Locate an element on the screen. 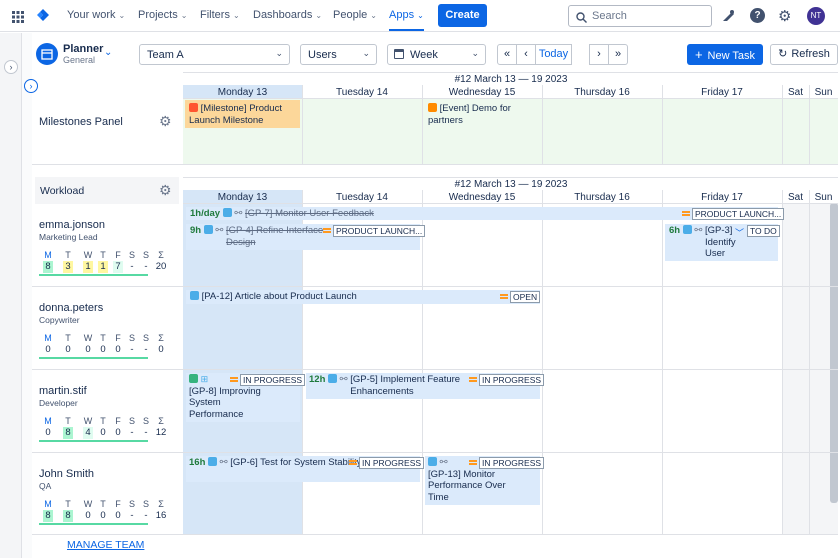 The image size is (840, 558). nav-your-work: Your work ⌄ is located at coordinates (96, 15).